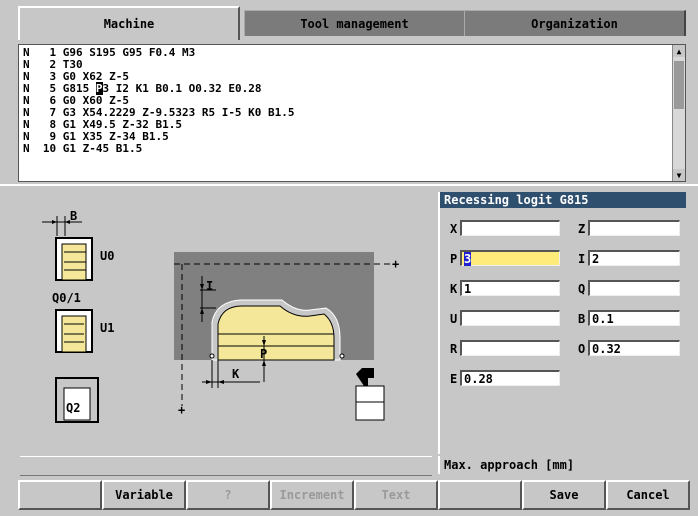 Image resolution: width=698 pixels, height=516 pixels. Describe the element at coordinates (634, 318) in the screenshot. I see `field-b: 0.1` at that location.